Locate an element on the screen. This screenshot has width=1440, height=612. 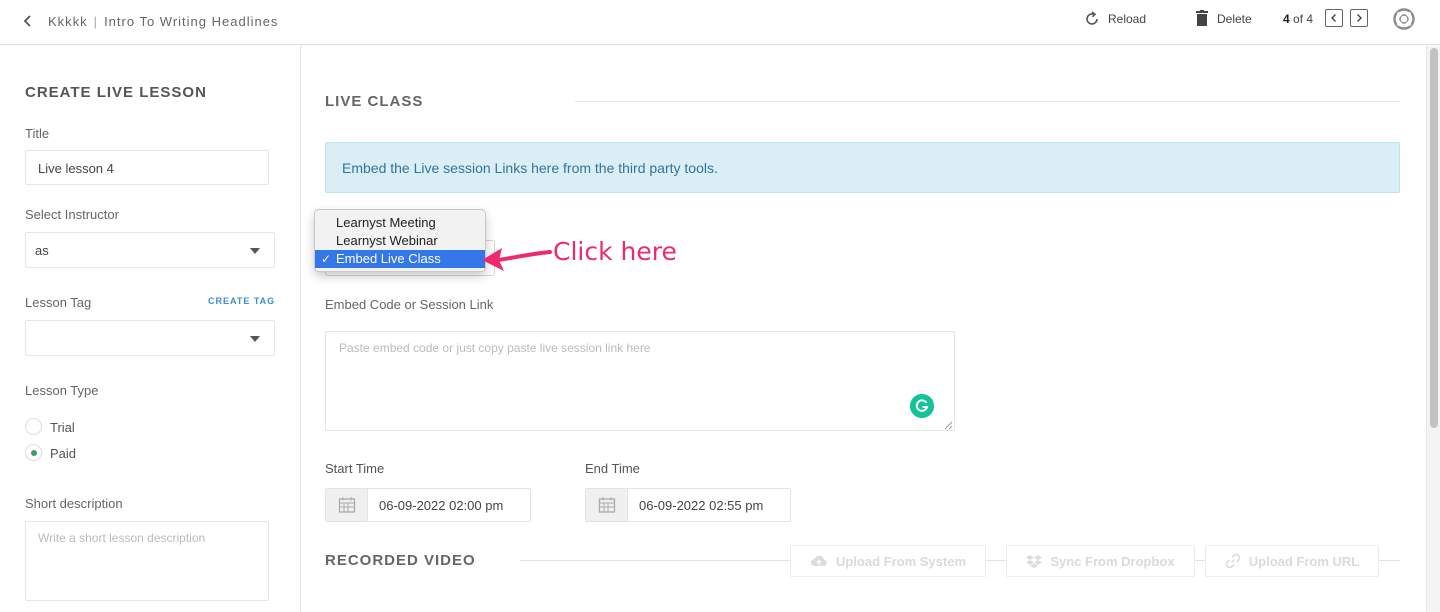
breadcrumb: Kkkkk | Intro To Writing Headlines is located at coordinates (163, 21).